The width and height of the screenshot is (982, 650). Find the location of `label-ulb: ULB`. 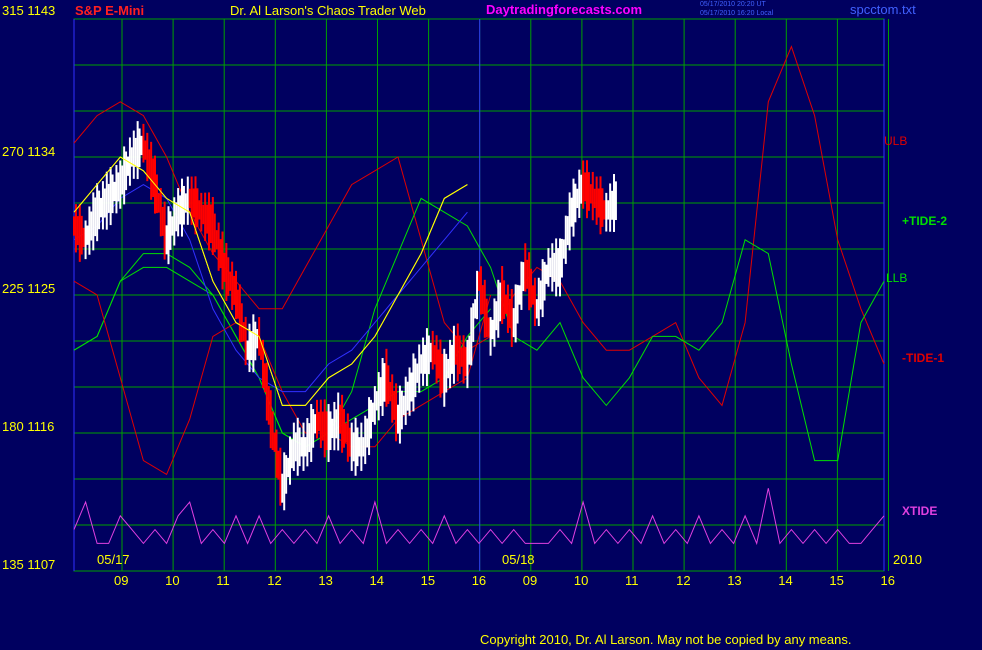

label-ulb: ULB is located at coordinates (896, 141).